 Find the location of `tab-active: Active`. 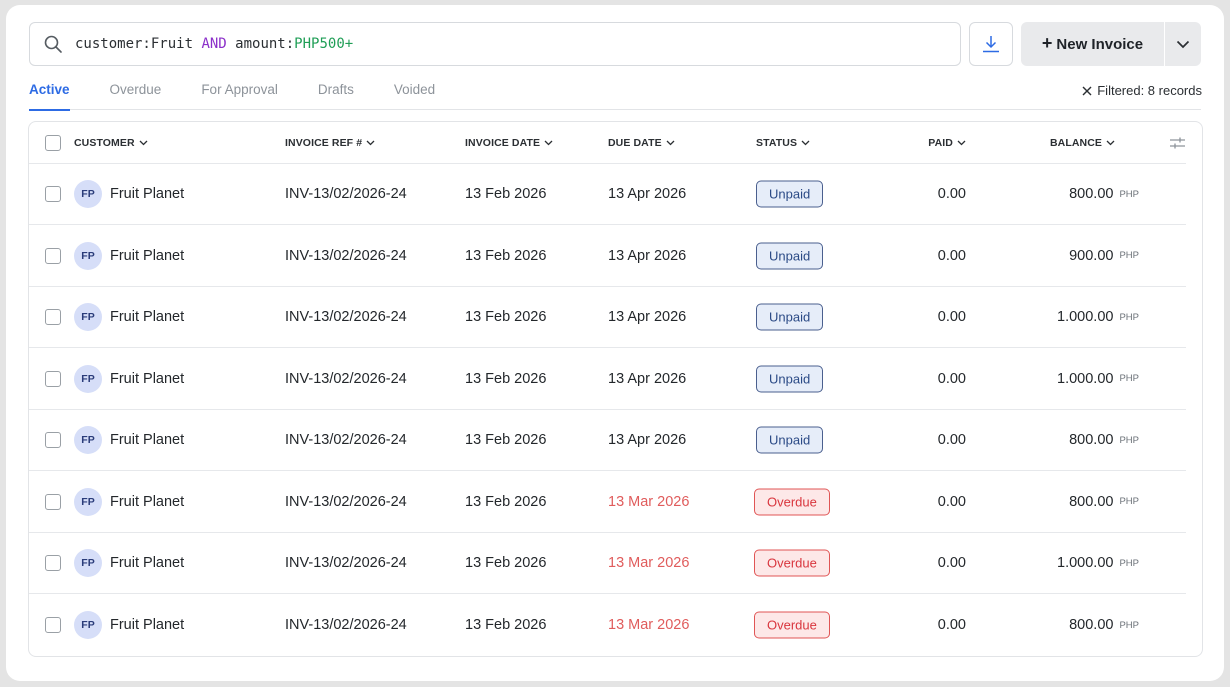

tab-active: Active is located at coordinates (49, 94).